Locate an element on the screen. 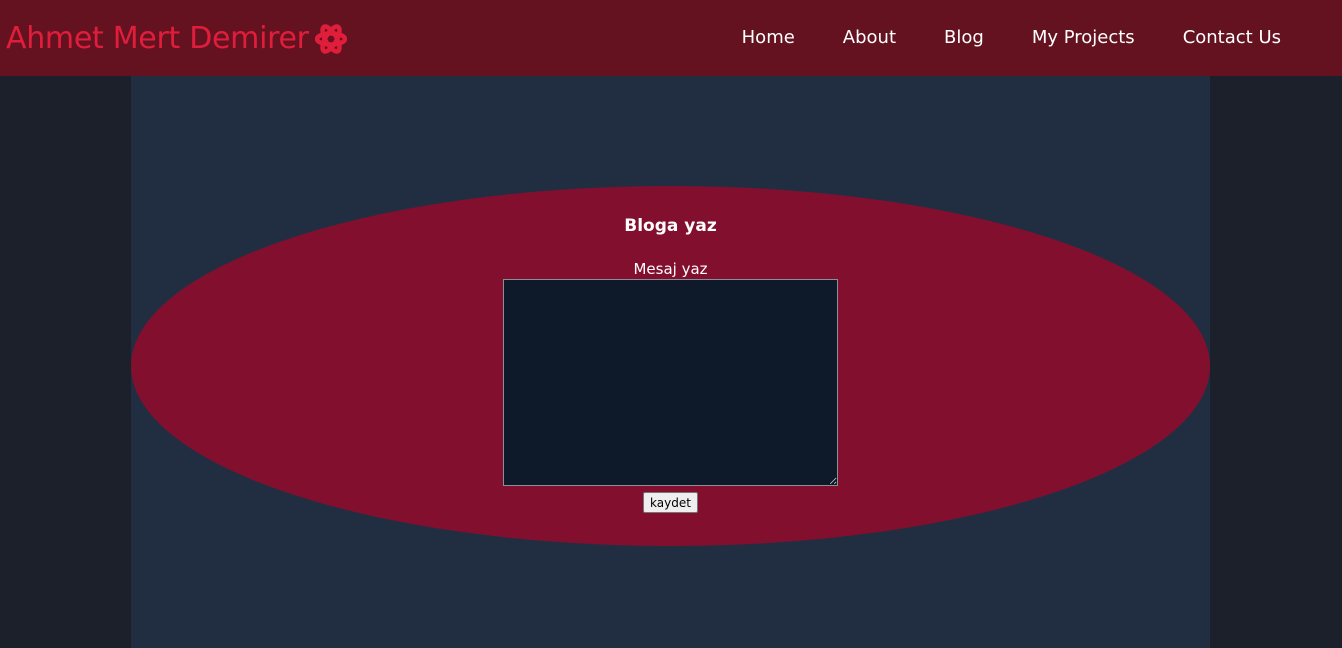 The image size is (1342, 648). brand-link: Ahmet Mert Demirer is located at coordinates (176, 38).